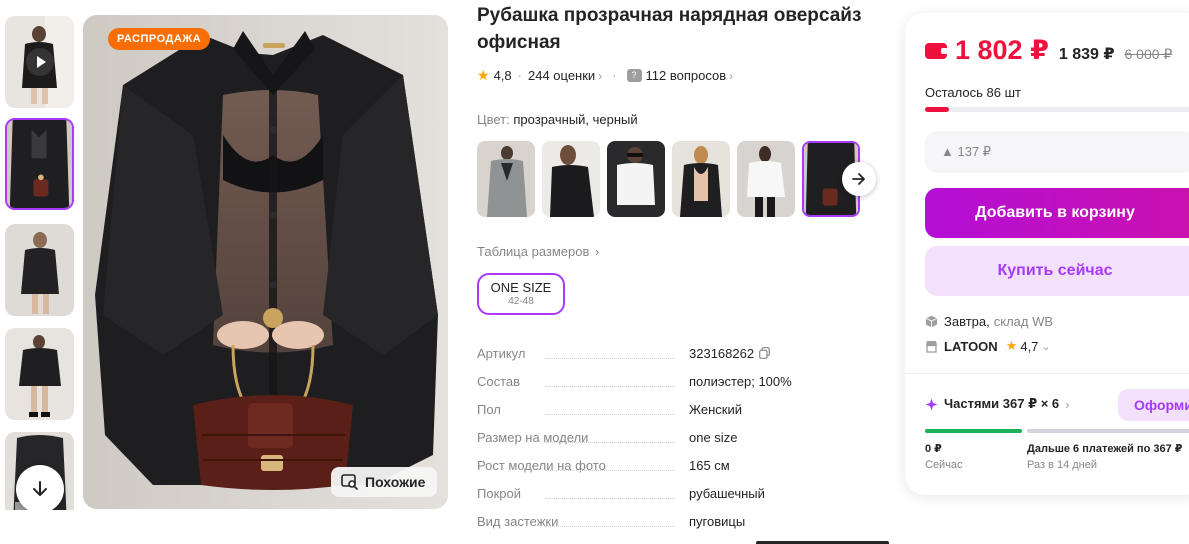  Describe the element at coordinates (499, 493) in the screenshot. I see `spec-key: Покрой` at that location.